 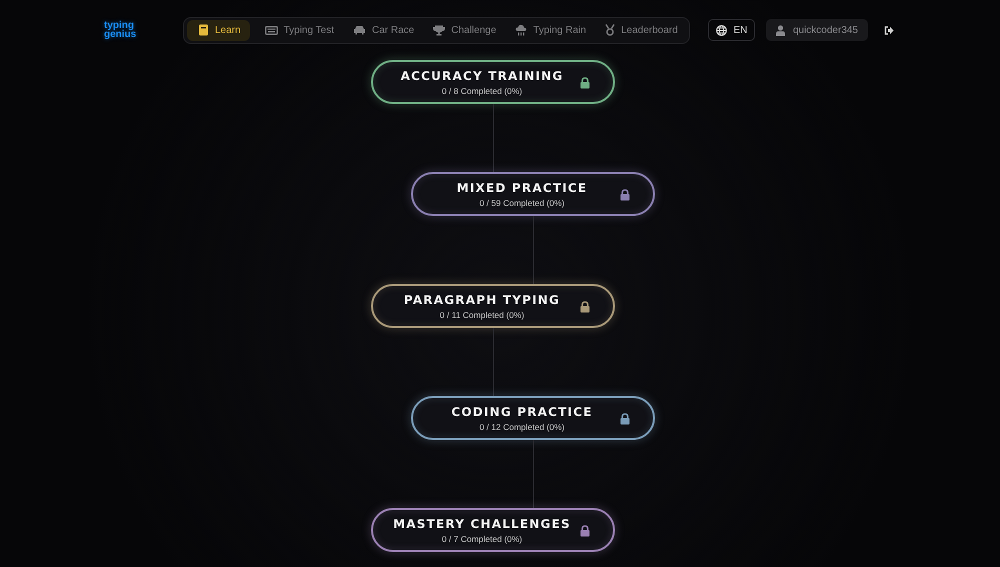 What do you see at coordinates (482, 75) in the screenshot?
I see `module-title: ACCURACY TRAINING` at bounding box center [482, 75].